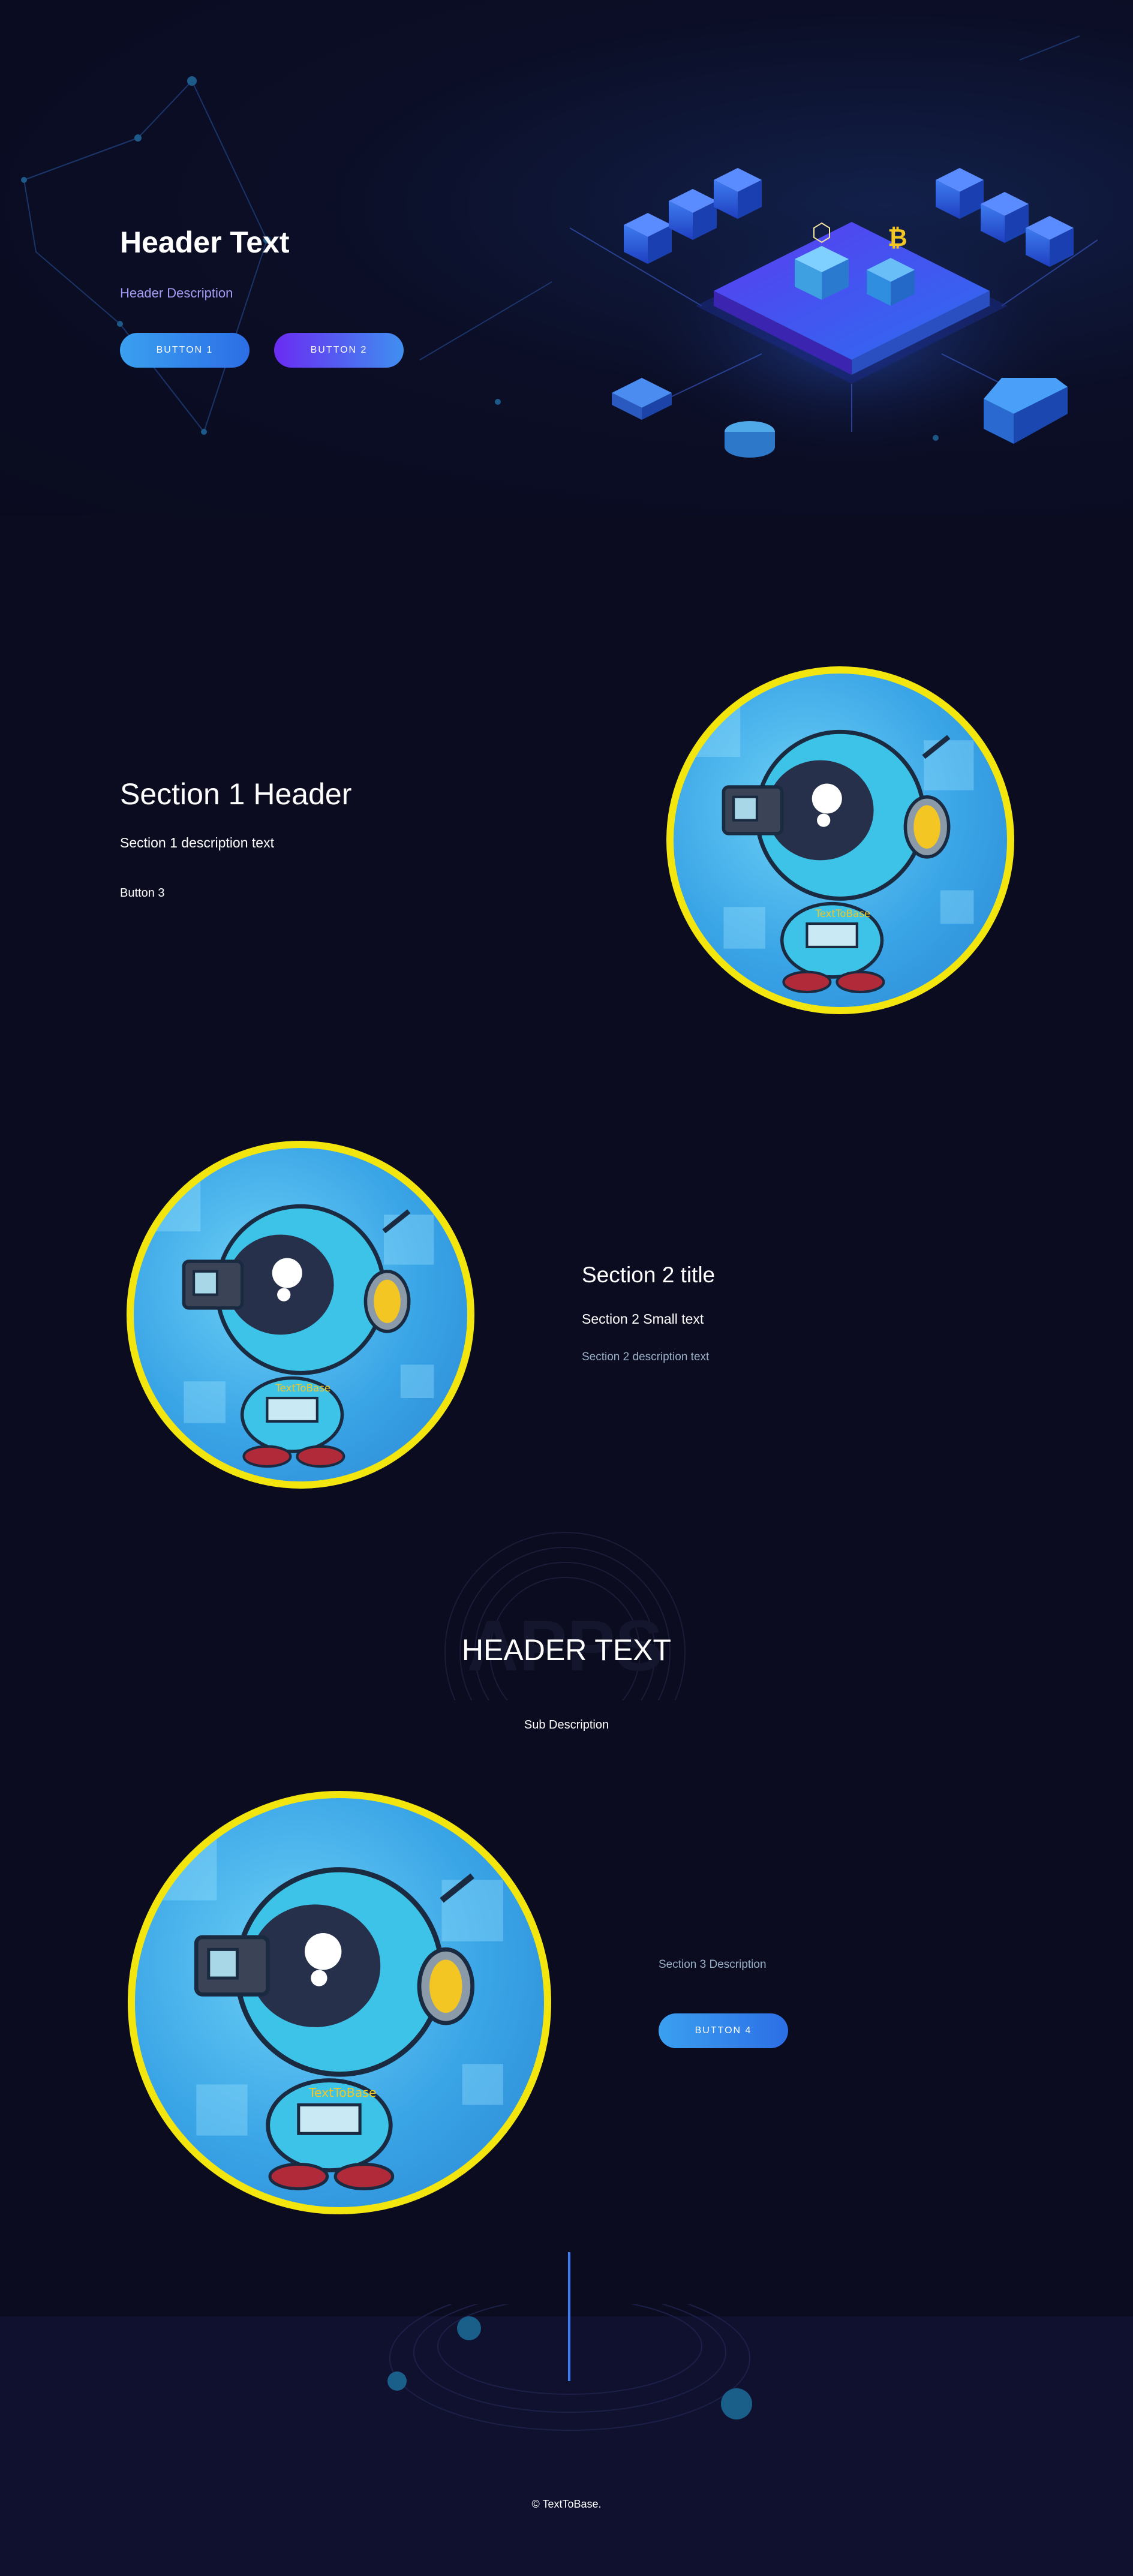 This screenshot has height=2576, width=1133. Describe the element at coordinates (205, 243) in the screenshot. I see `hero-title: Header Text` at that location.